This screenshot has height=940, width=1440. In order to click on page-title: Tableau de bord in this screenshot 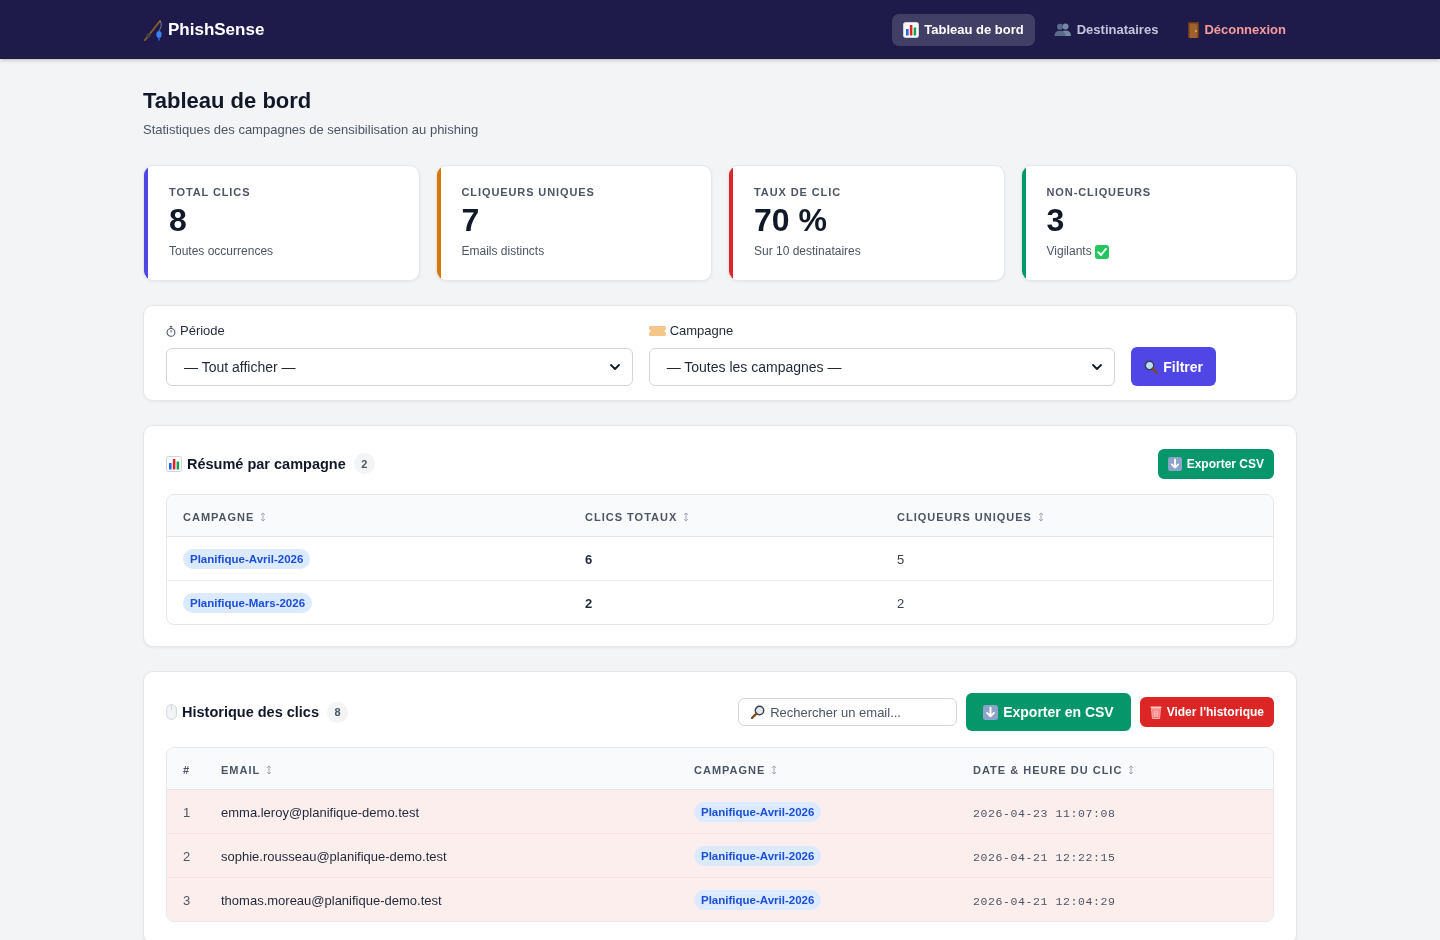, I will do `click(228, 101)`.